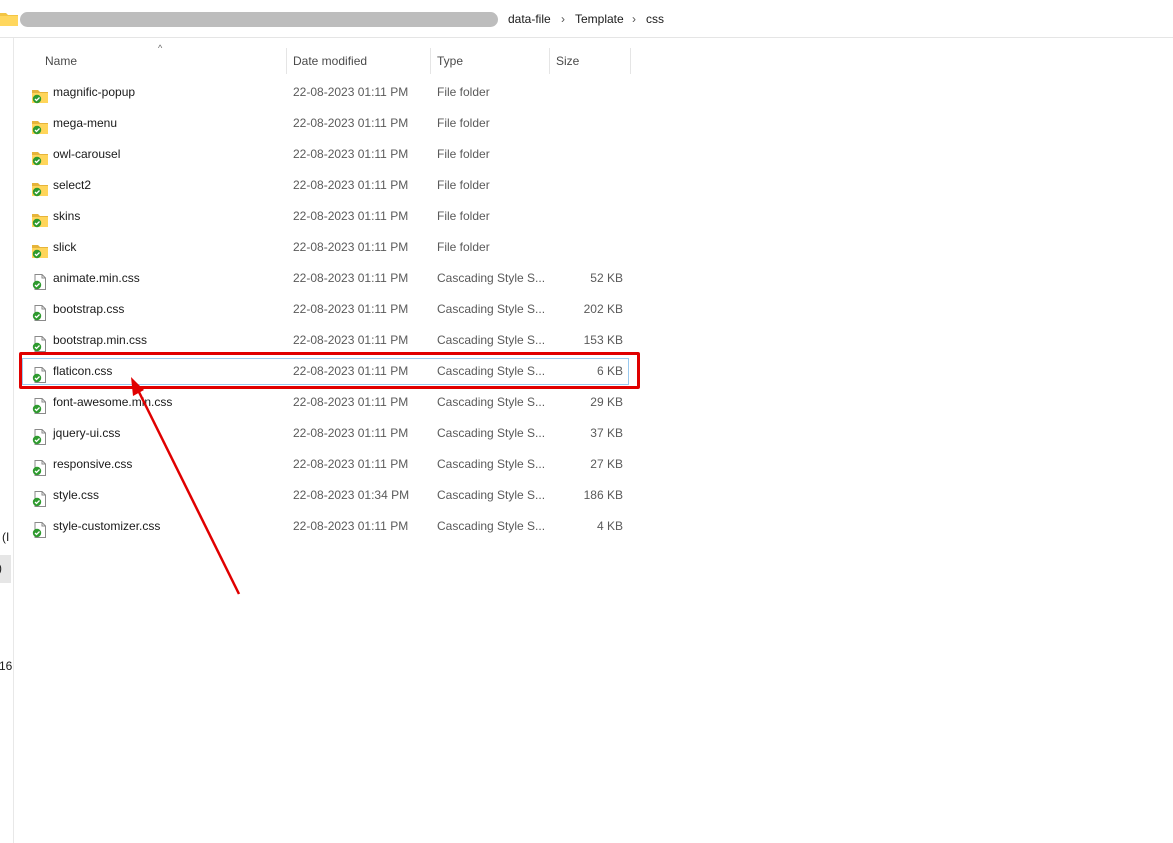  I want to click on column-name: Name, so click(163, 61).